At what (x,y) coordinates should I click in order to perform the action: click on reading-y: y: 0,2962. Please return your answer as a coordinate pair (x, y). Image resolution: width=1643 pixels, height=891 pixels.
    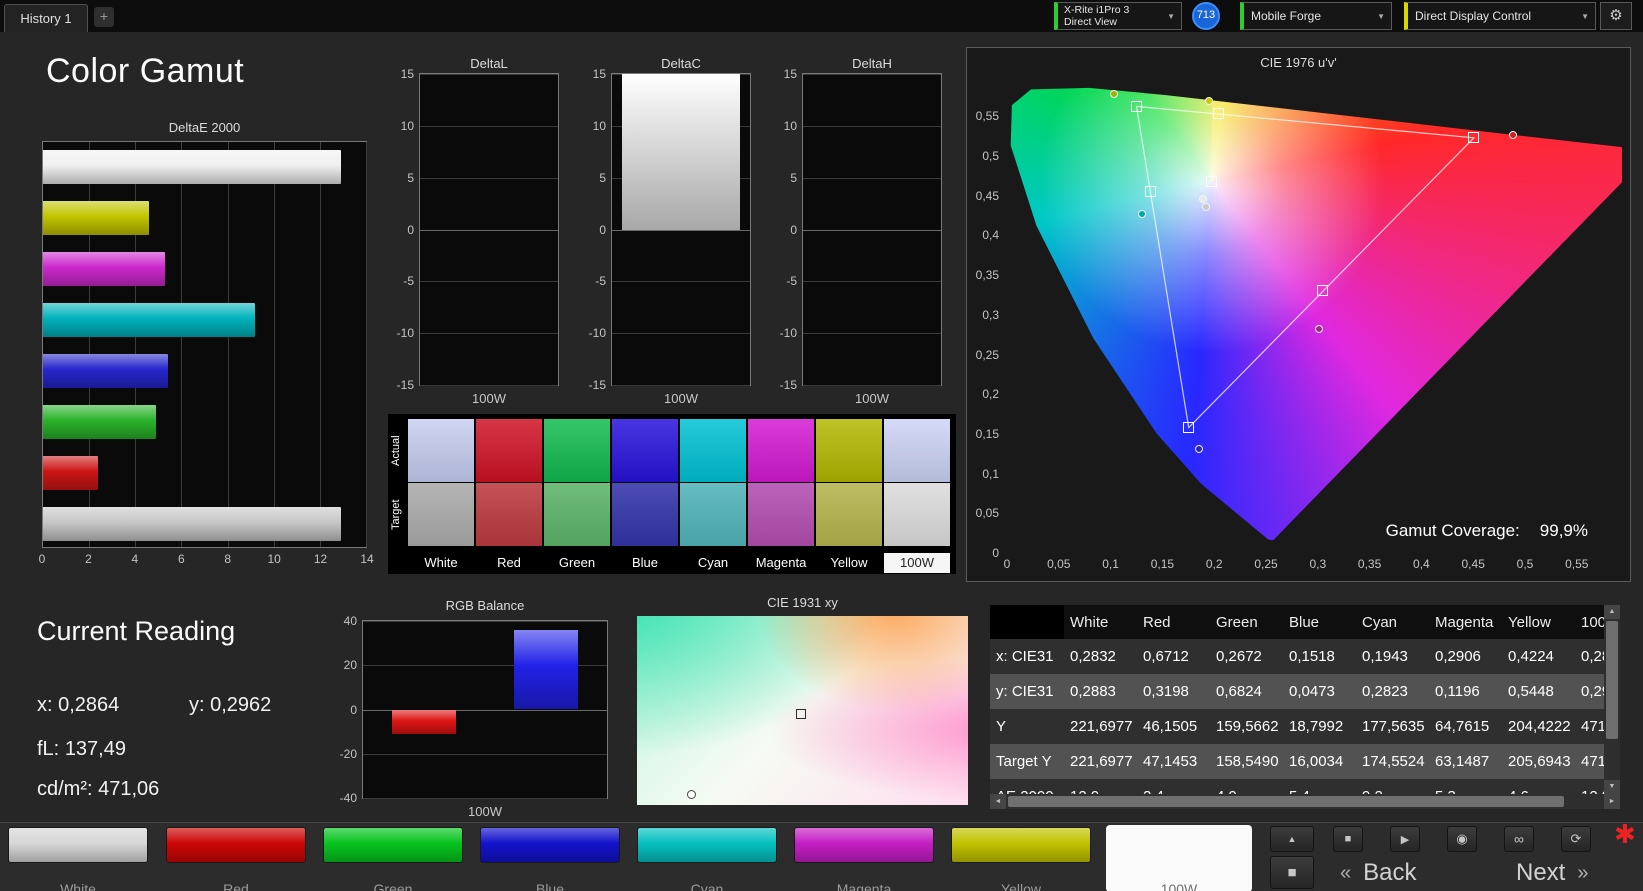
    Looking at the image, I should click on (230, 705).